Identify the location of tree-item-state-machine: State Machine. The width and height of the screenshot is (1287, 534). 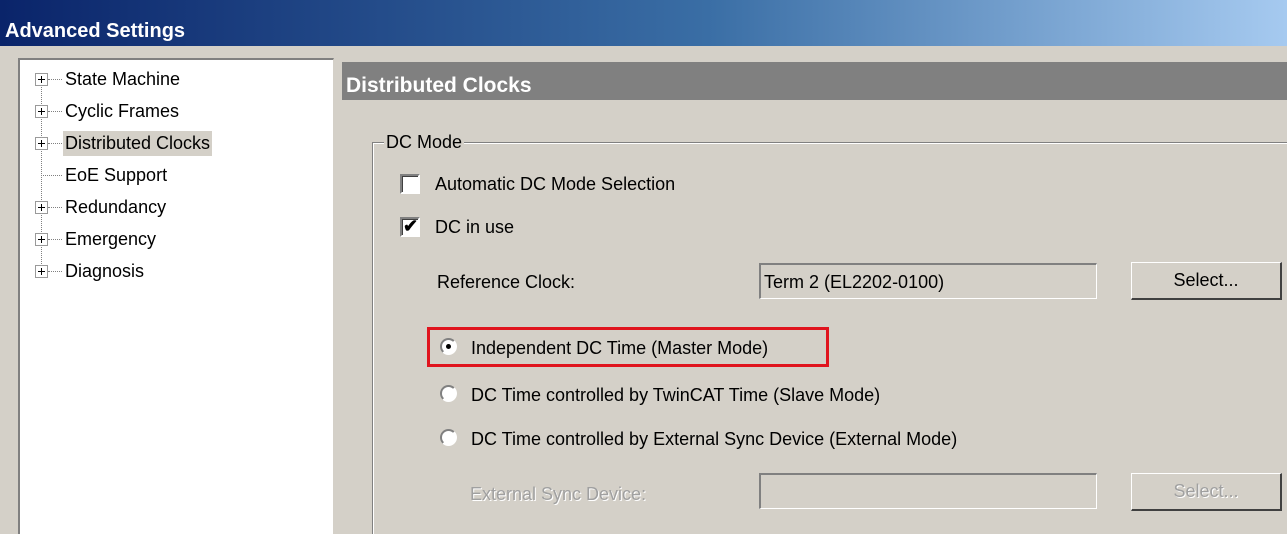
(175, 80).